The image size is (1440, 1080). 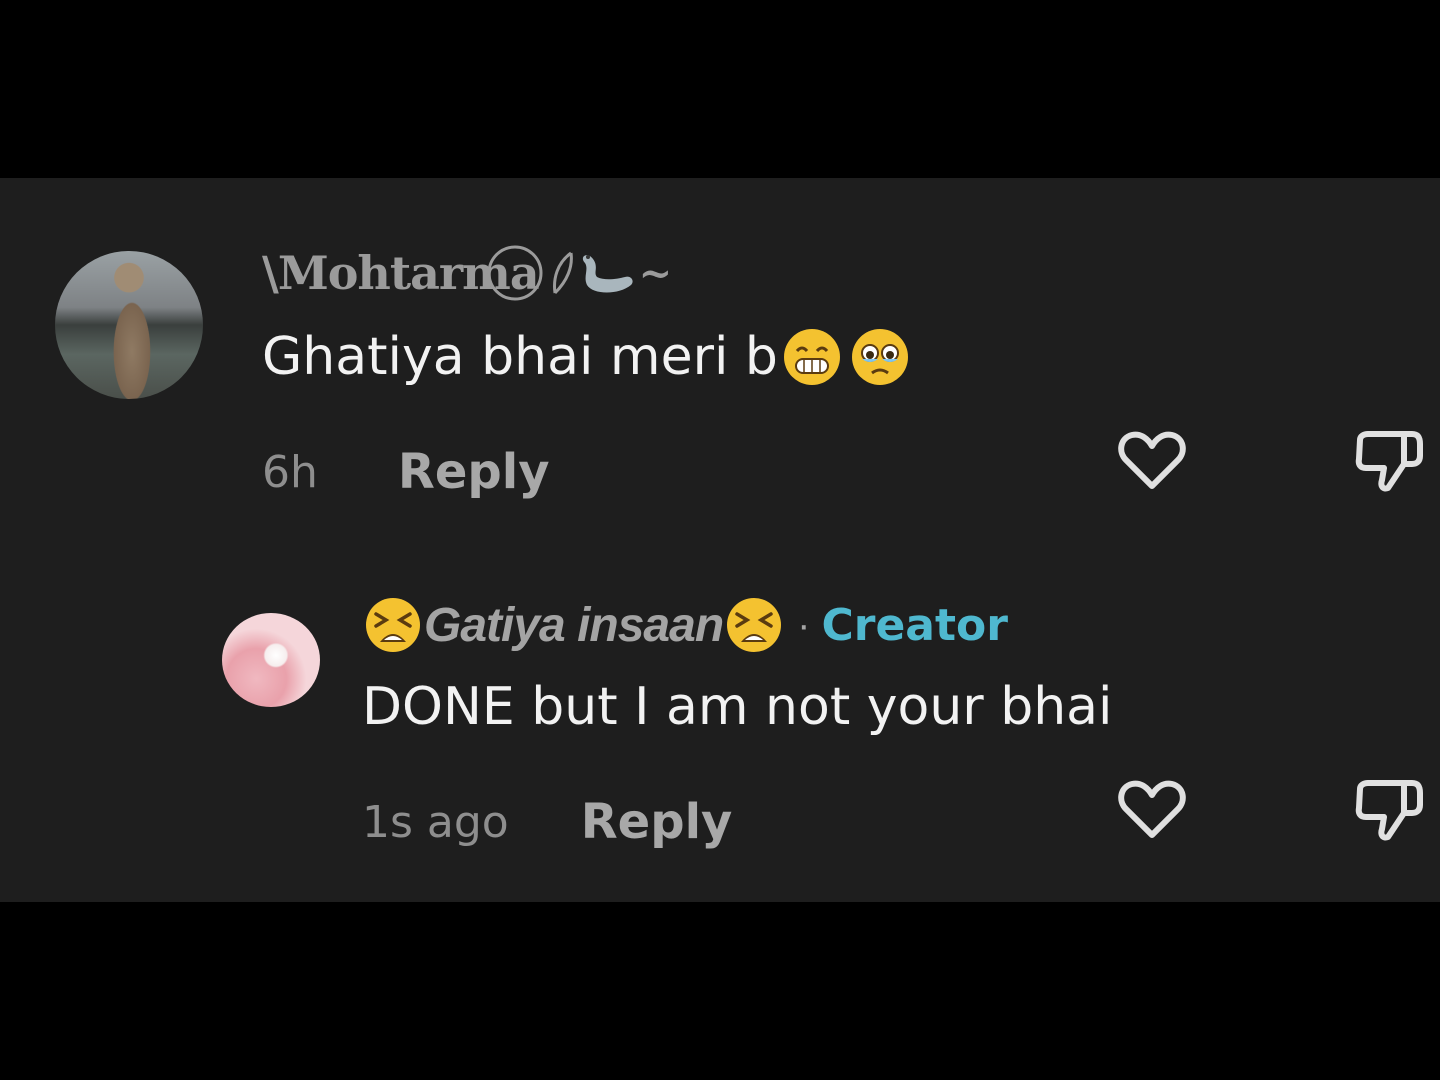 I want to click on comment-time: 1s ago, so click(x=435, y=822).